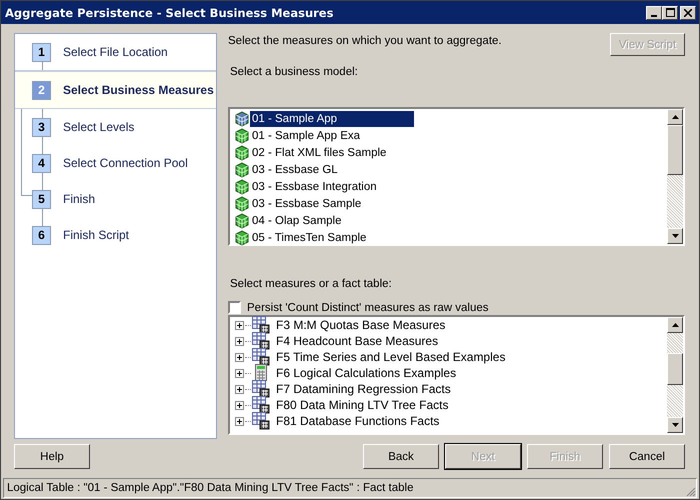  Describe the element at coordinates (41, 90) in the screenshot. I see `step-number: 2` at that location.